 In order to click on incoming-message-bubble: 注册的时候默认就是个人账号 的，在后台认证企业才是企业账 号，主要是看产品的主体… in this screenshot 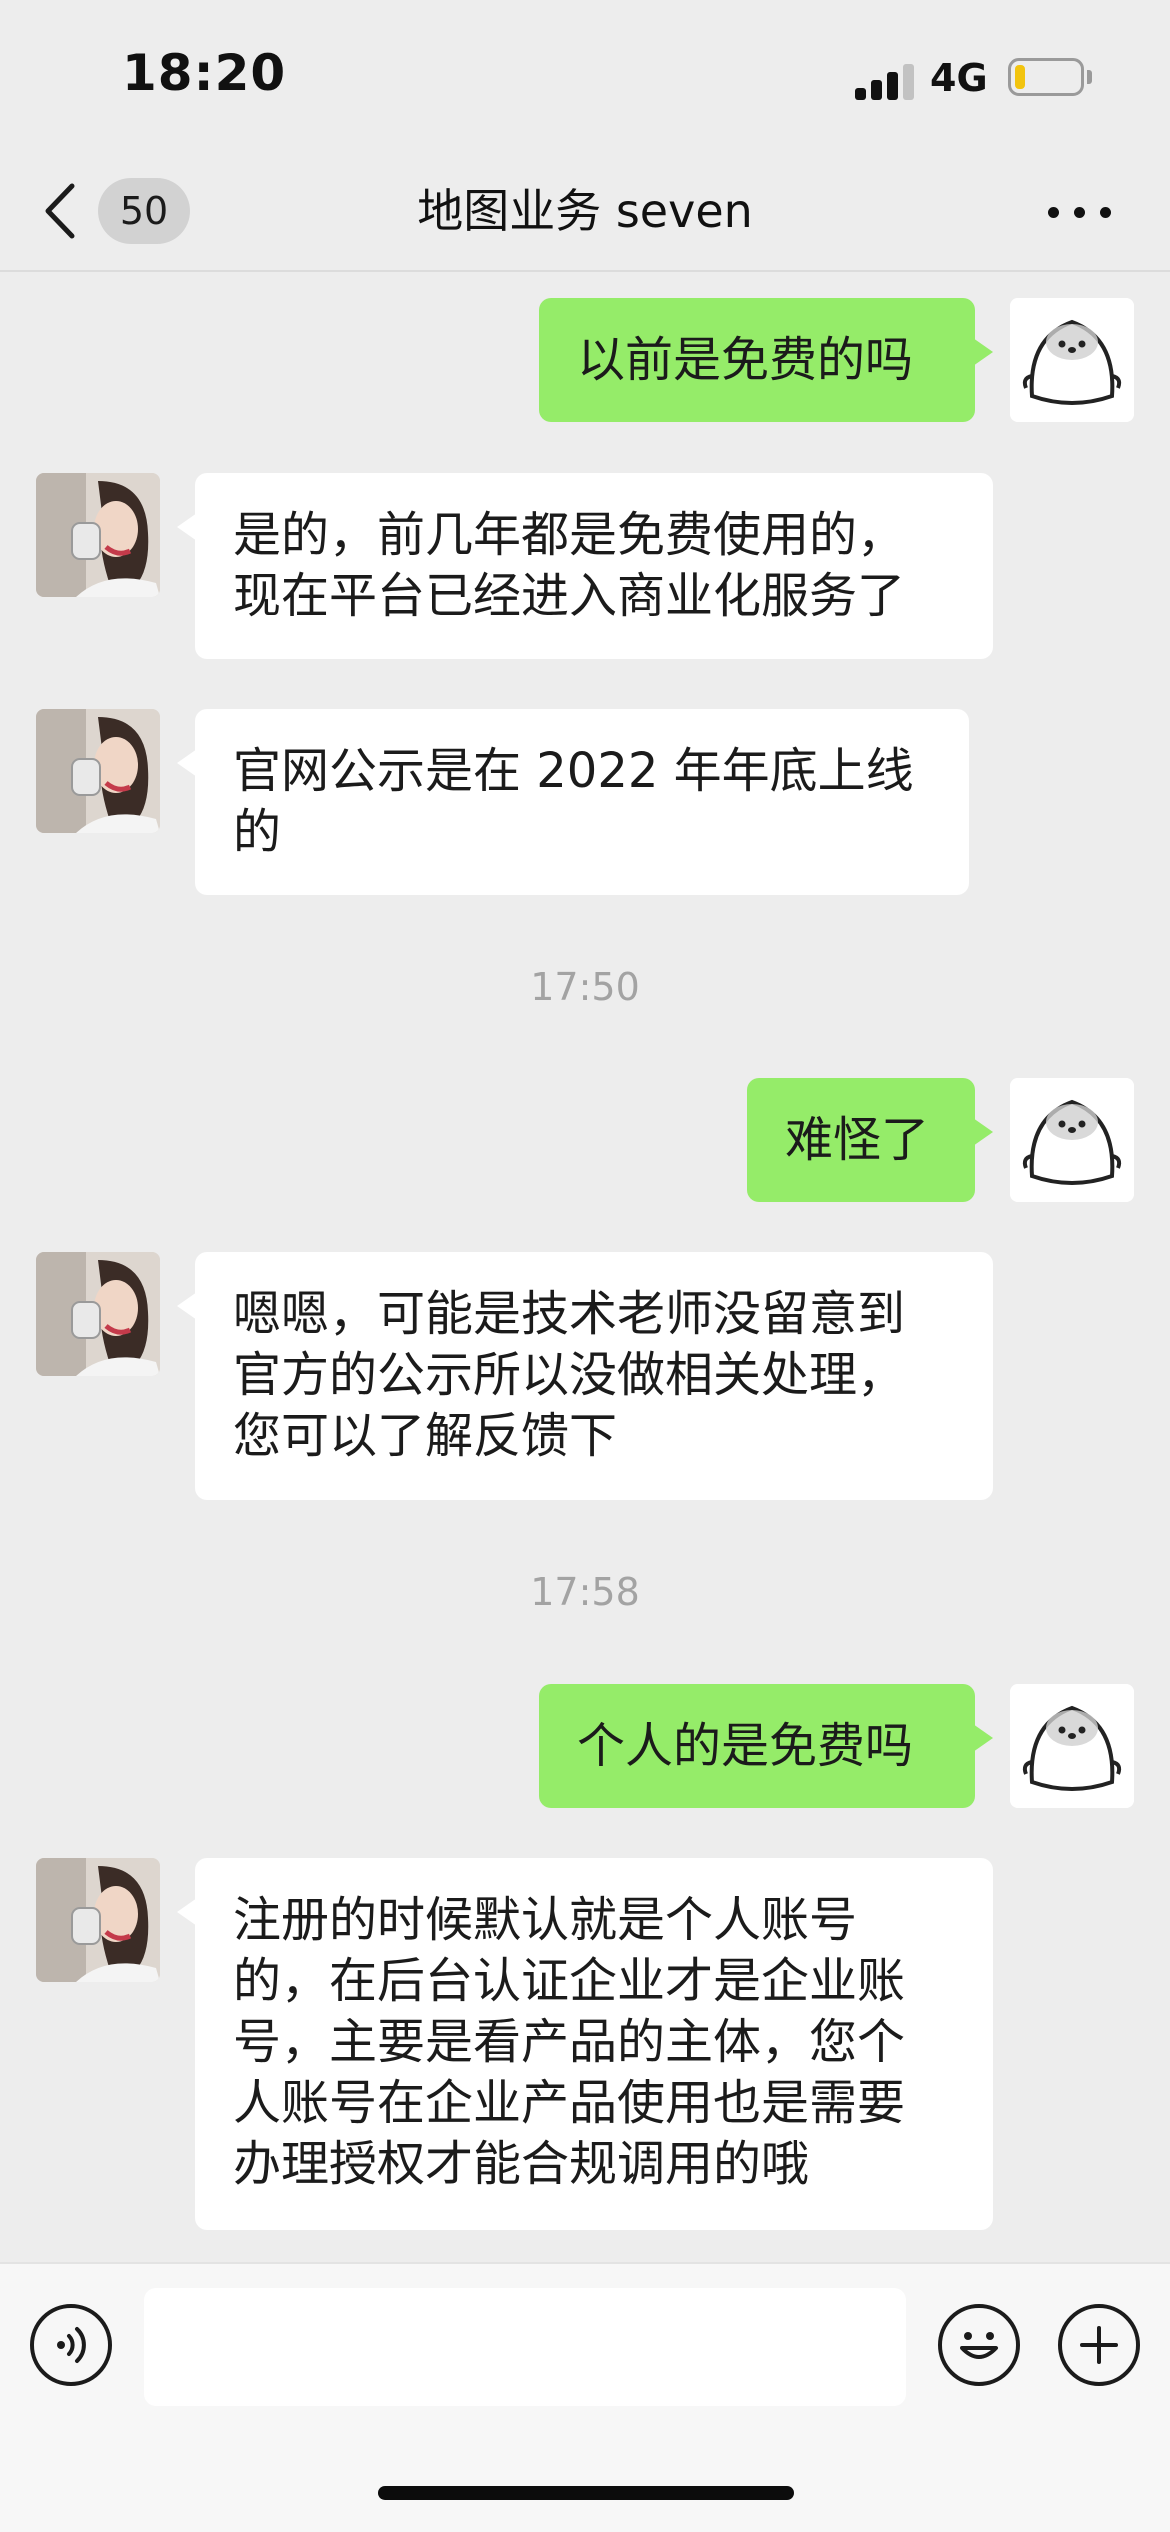, I will do `click(585, 2044)`.